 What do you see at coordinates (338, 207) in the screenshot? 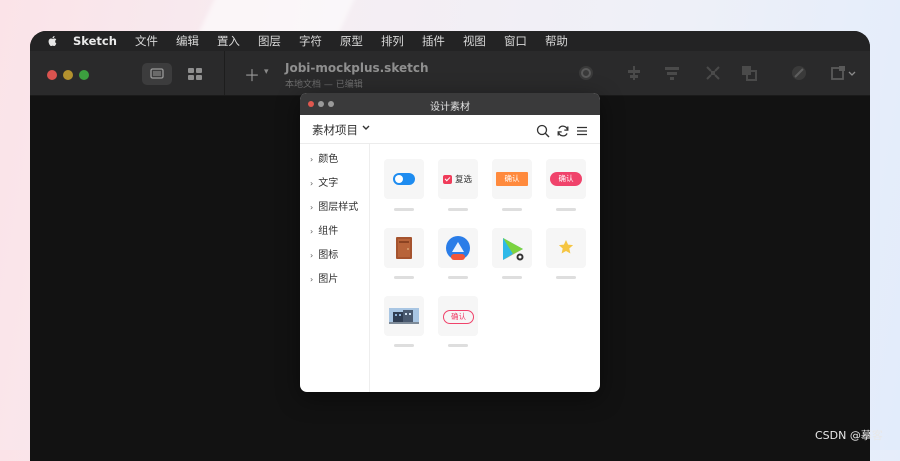
I see `category-label: 图层样式` at bounding box center [338, 207].